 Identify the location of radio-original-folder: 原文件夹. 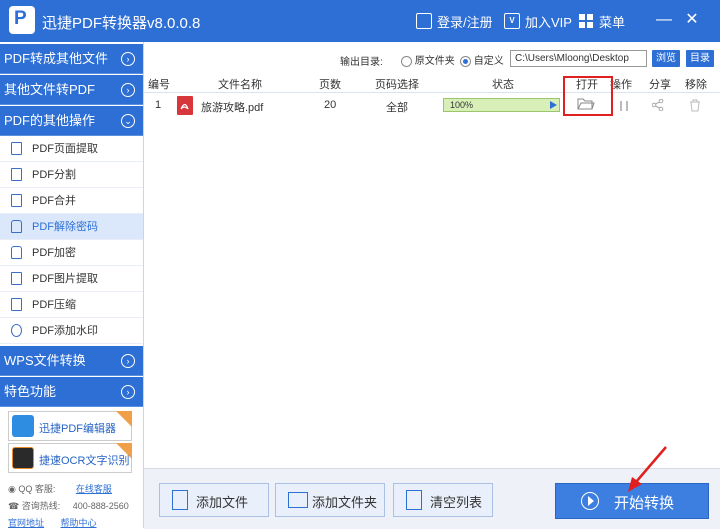
(428, 59).